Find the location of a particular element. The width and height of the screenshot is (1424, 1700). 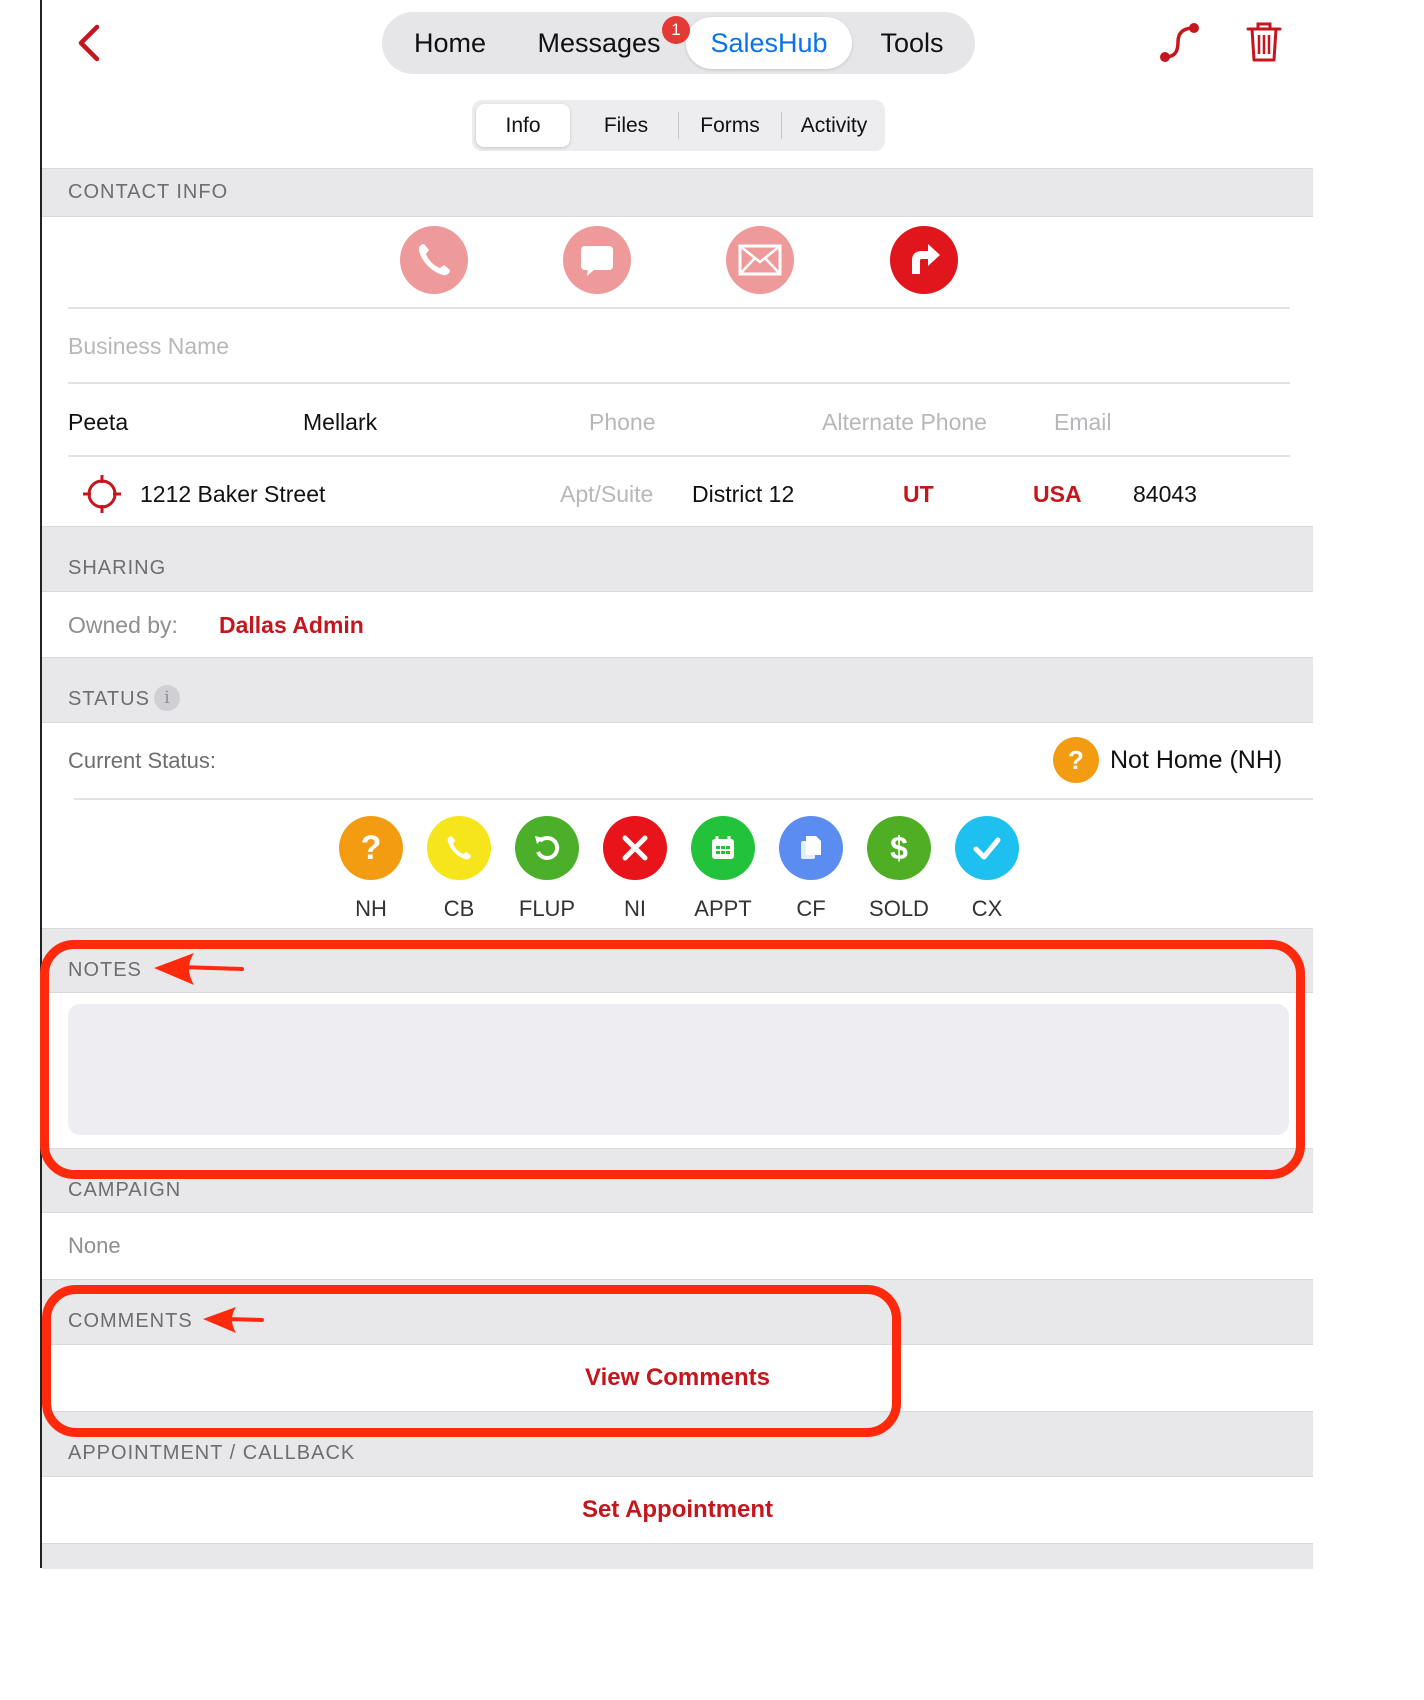

status-cf-button is located at coordinates (811, 848).